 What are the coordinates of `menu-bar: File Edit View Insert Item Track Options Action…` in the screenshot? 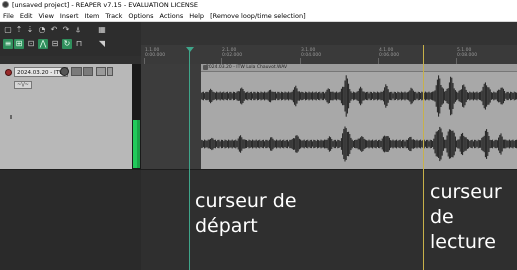 It's located at (258, 16).